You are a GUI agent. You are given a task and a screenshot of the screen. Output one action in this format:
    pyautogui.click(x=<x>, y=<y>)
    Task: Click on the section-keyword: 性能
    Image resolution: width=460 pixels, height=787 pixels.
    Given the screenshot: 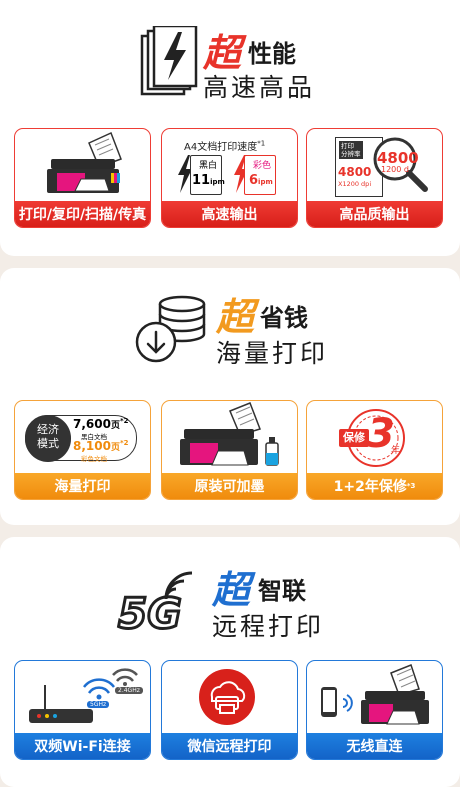 What is the action you would take?
    pyautogui.click(x=272, y=54)
    